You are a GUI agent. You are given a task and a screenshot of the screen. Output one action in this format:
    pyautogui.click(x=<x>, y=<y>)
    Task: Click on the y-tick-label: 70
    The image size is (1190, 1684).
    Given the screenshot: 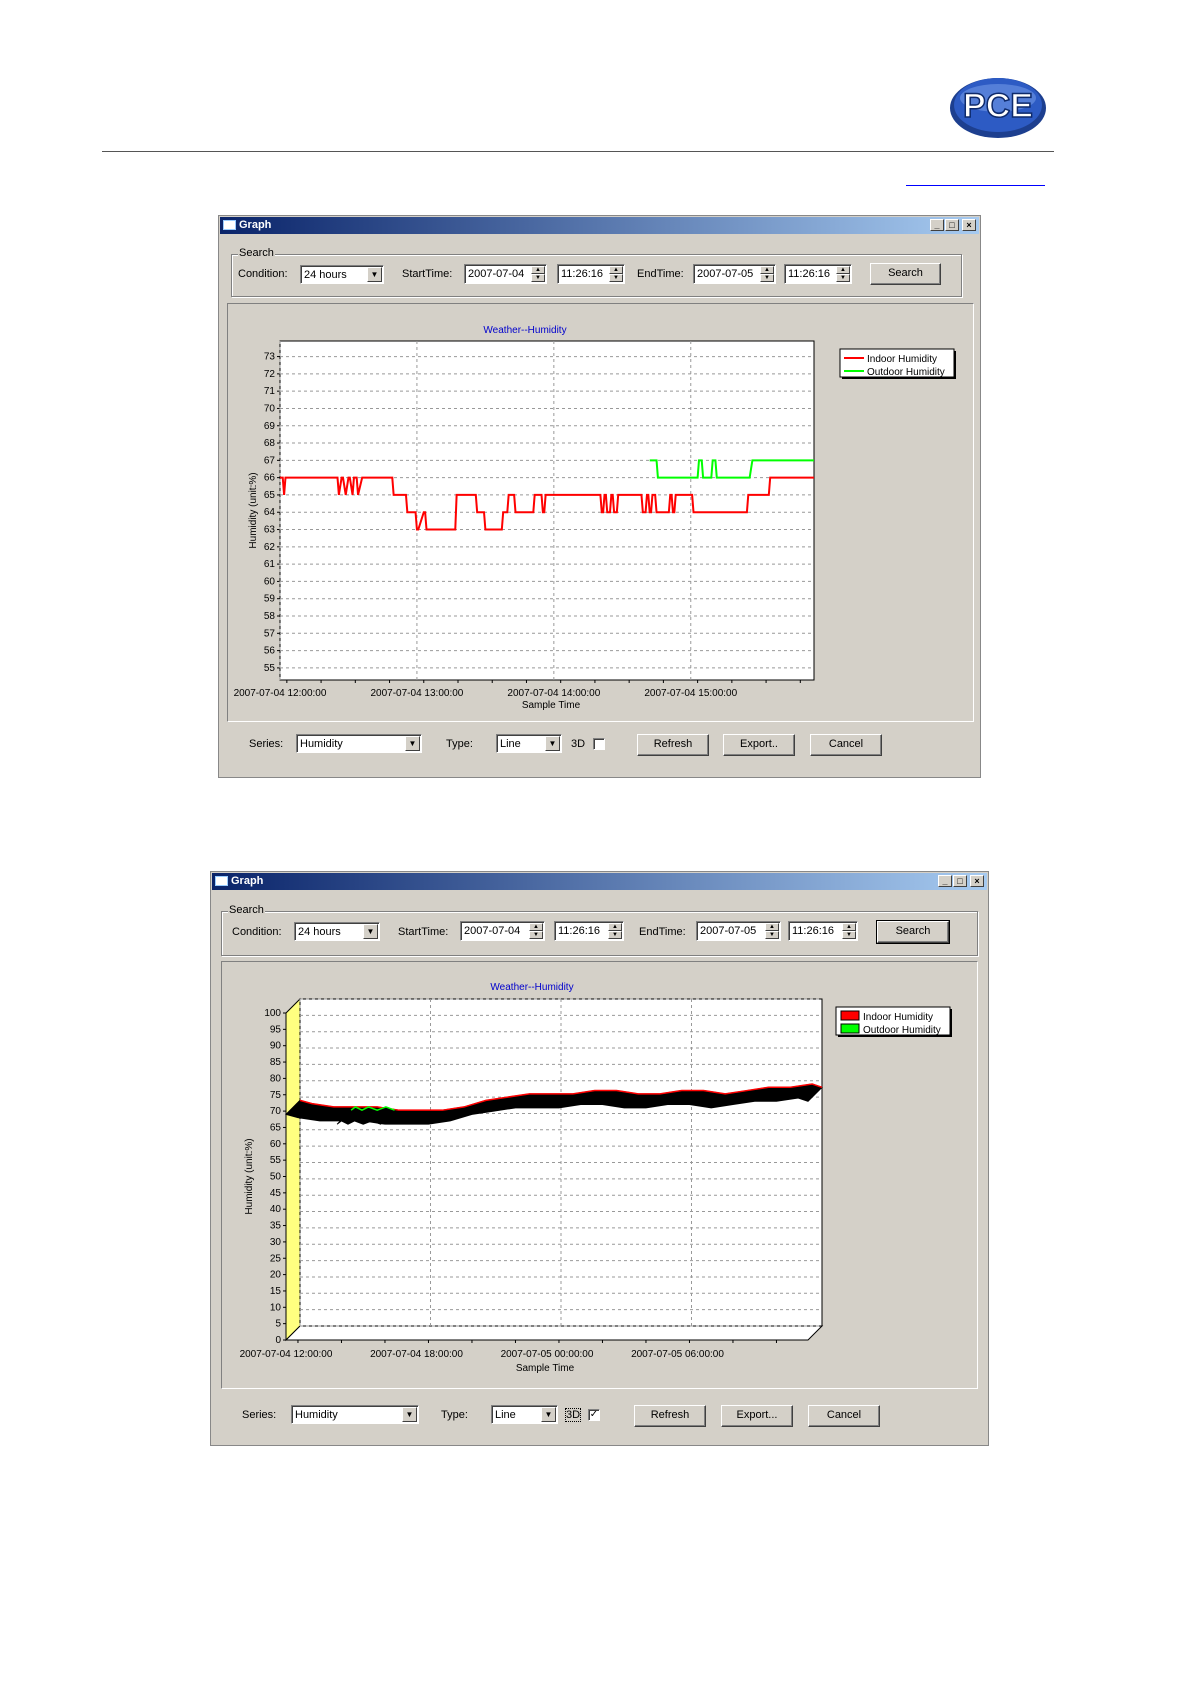 What is the action you would take?
    pyautogui.click(x=270, y=408)
    